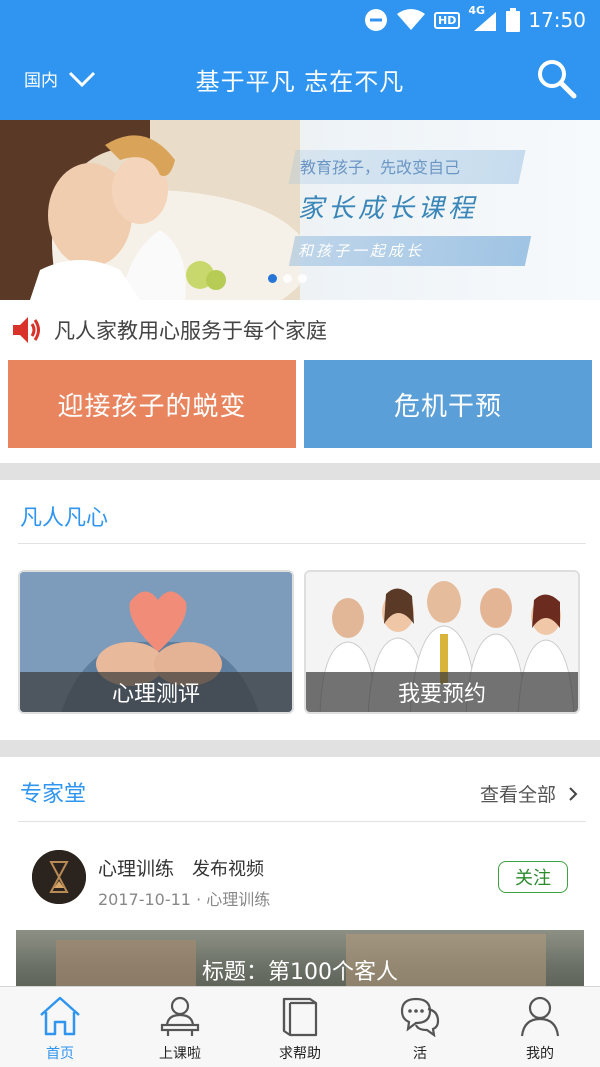  I want to click on post-action: 发布视频, so click(228, 869).